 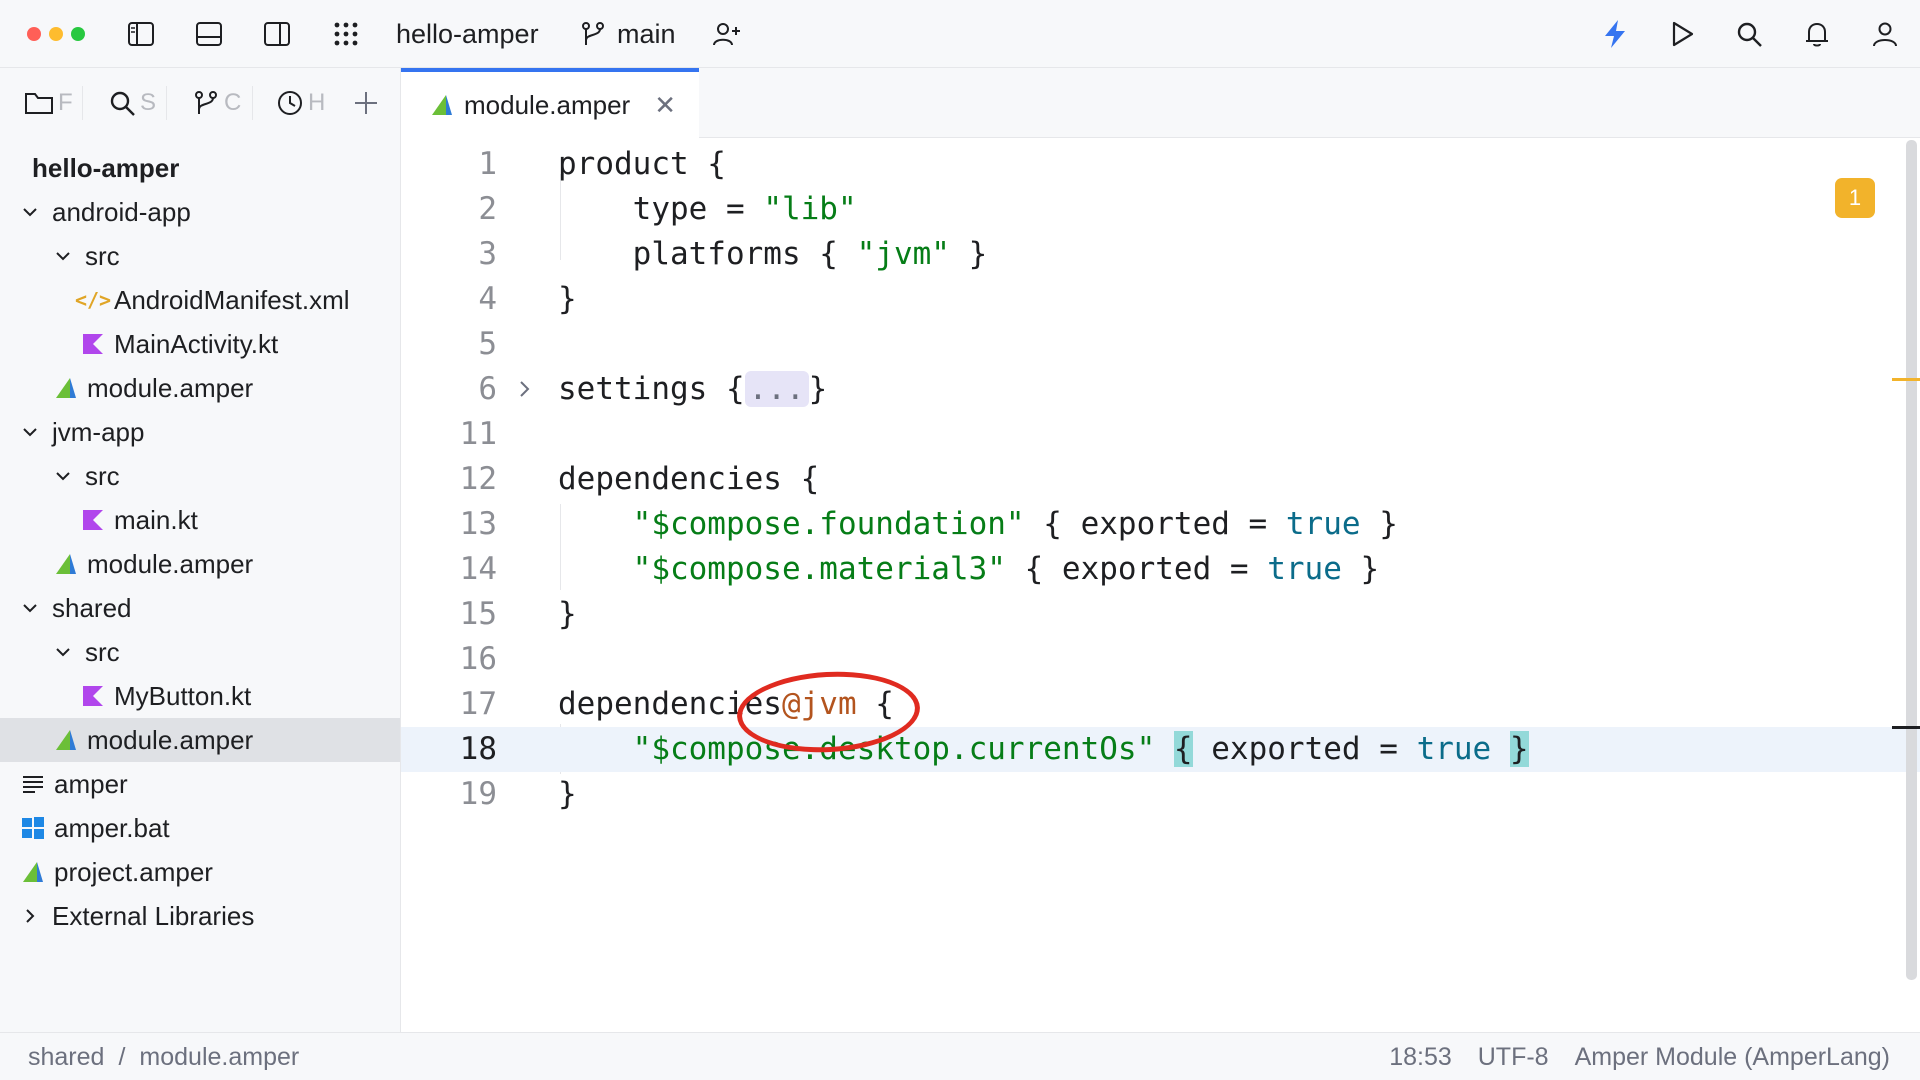 What do you see at coordinates (487, 344) in the screenshot?
I see `line-number: 5` at bounding box center [487, 344].